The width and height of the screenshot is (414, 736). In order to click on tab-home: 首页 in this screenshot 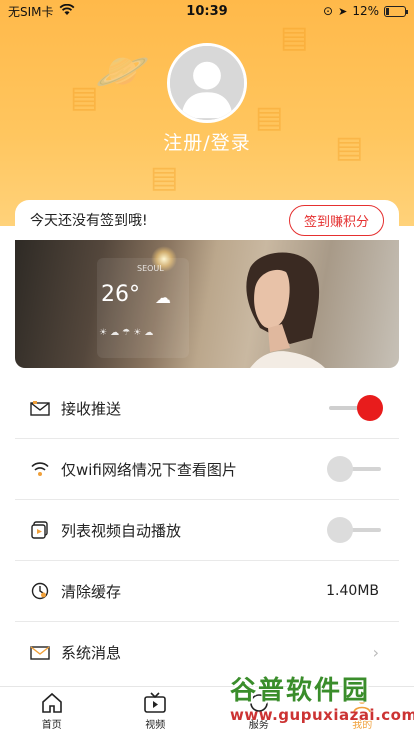, I will do `click(52, 711)`.